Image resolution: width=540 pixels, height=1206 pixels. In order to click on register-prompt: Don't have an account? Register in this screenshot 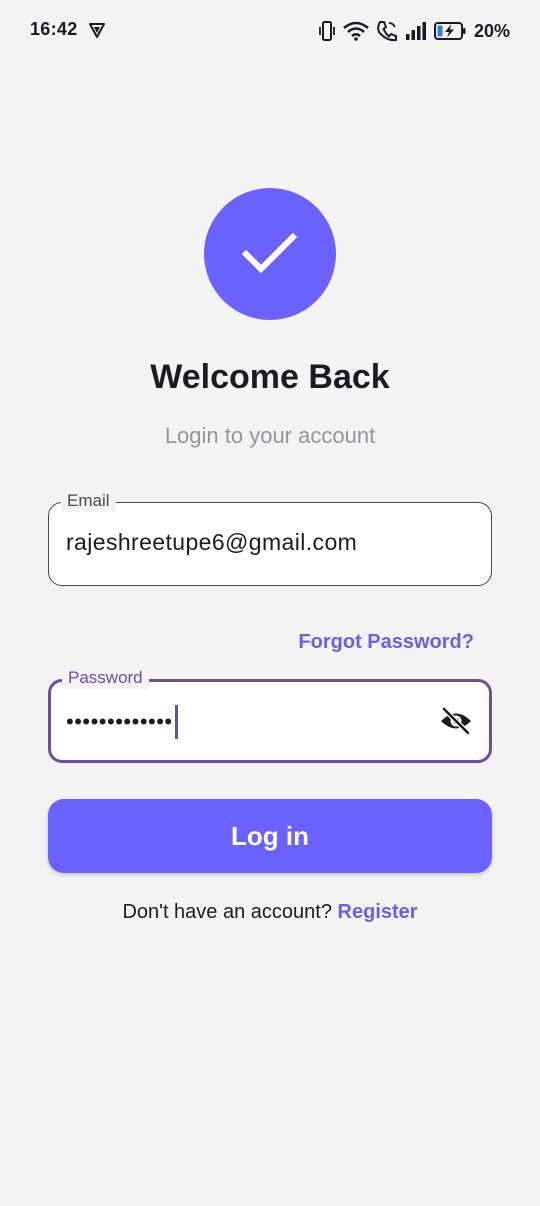, I will do `click(270, 912)`.